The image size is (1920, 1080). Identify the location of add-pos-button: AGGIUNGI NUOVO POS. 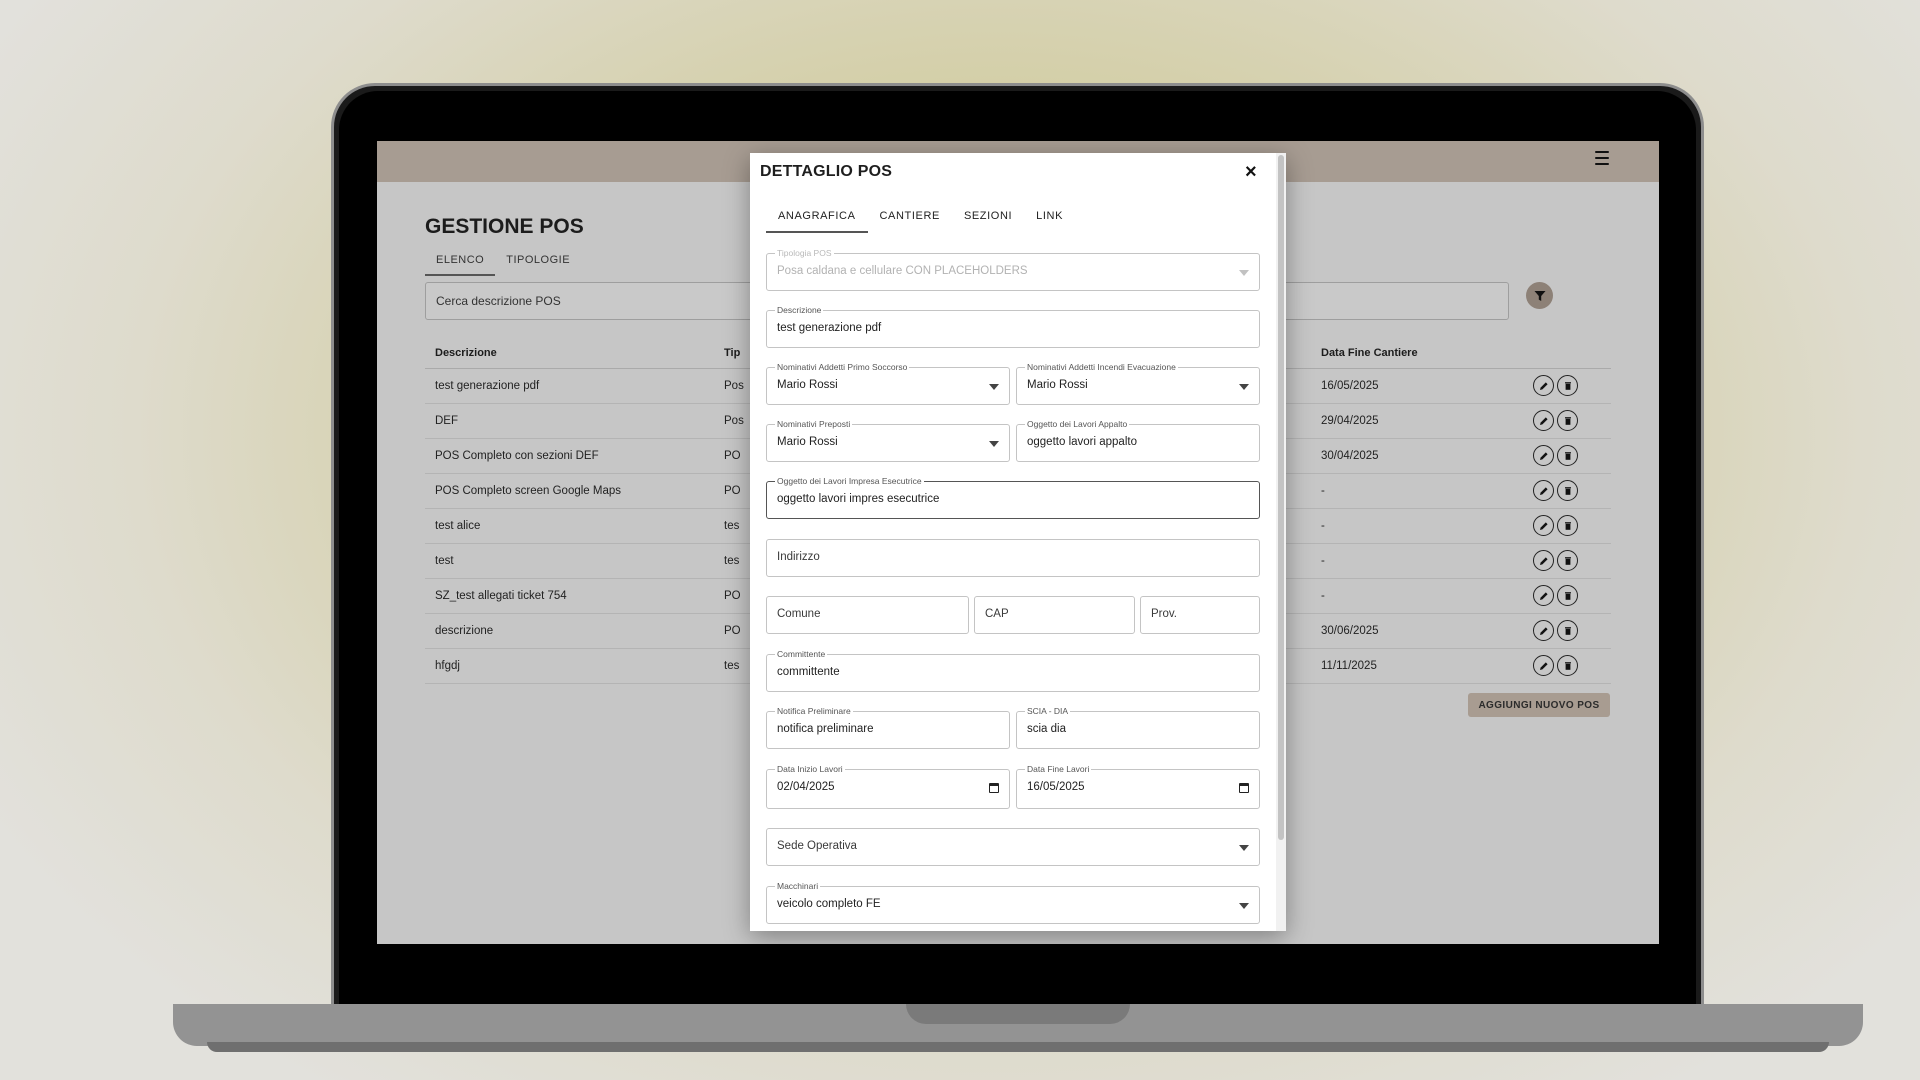
(1539, 705).